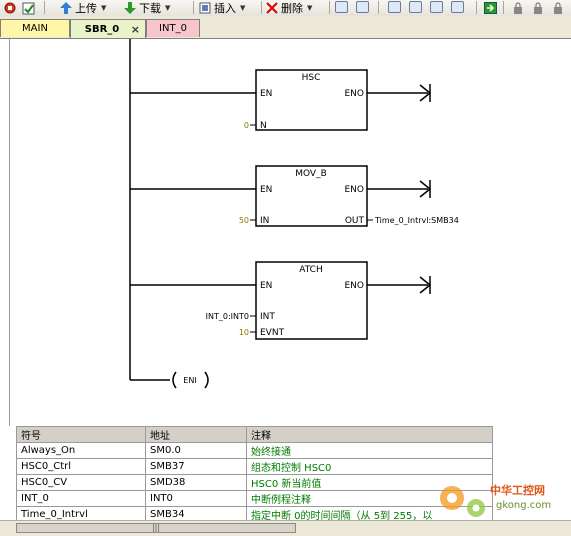 This screenshot has width=571, height=536. I want to click on movb-title: MOV_B, so click(311, 174).